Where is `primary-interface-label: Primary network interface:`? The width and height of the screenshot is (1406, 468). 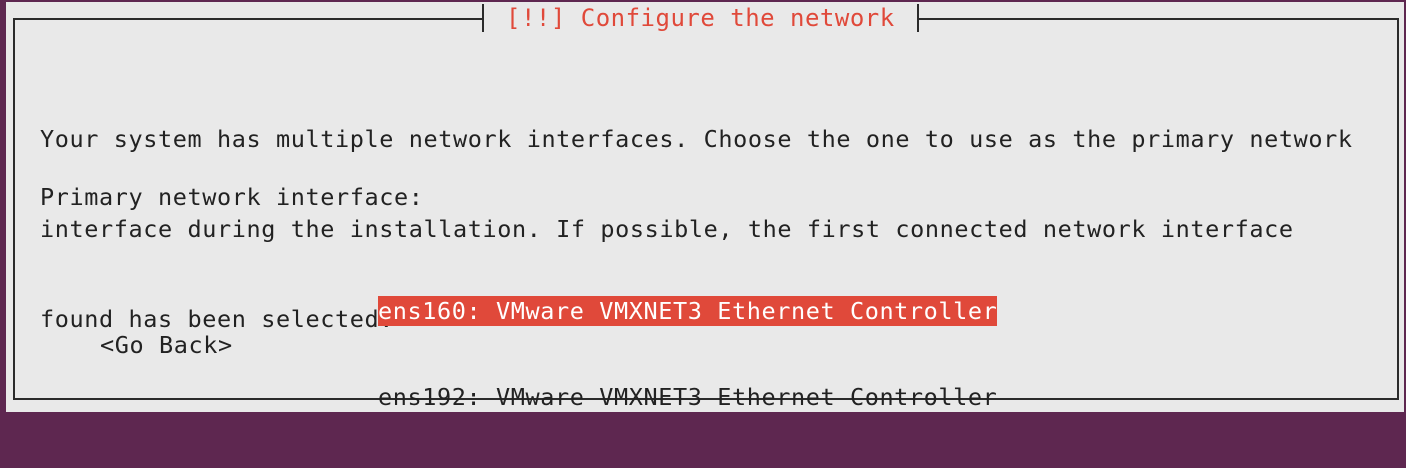 primary-interface-label: Primary network interface: is located at coordinates (232, 197).